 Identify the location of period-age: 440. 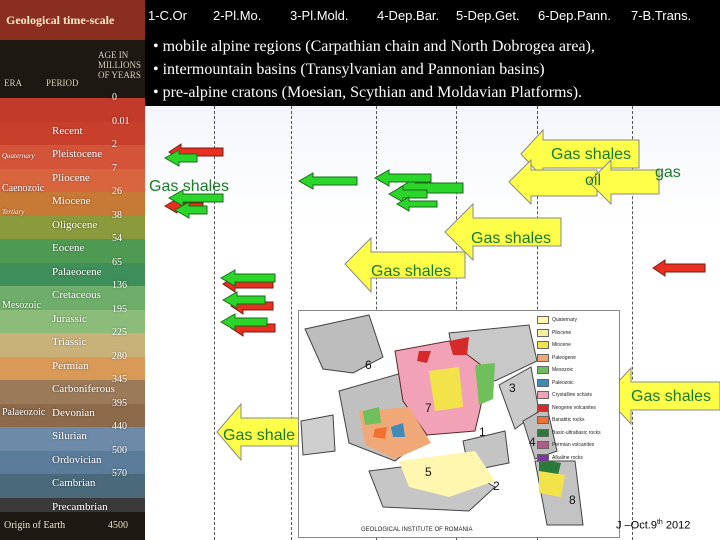
(119, 426).